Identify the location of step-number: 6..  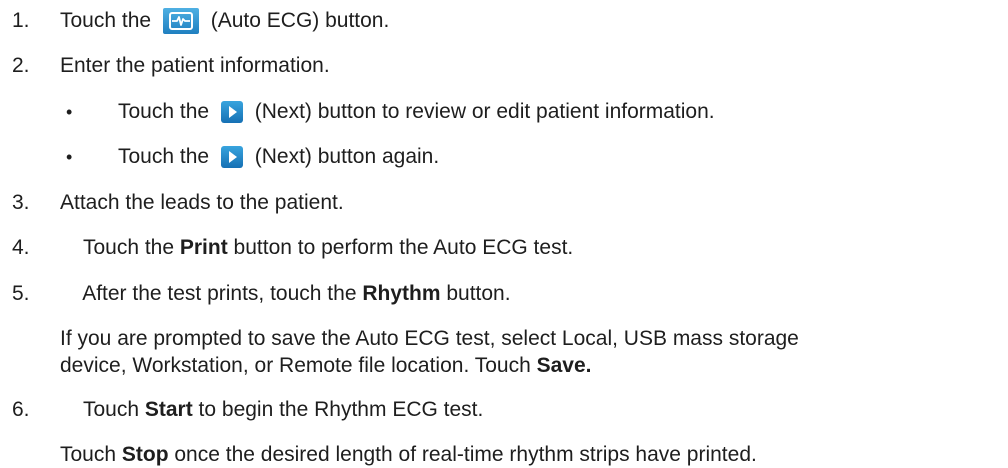
(21, 409).